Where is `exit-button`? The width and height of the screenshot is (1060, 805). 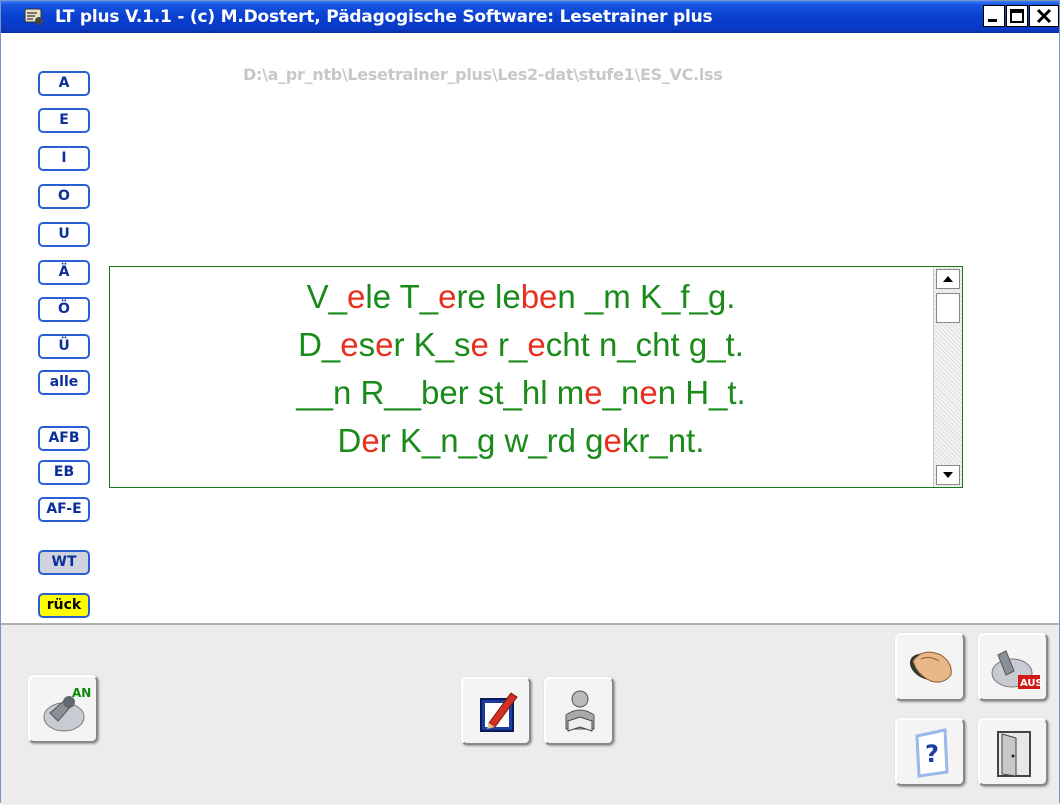
exit-button is located at coordinates (1013, 752).